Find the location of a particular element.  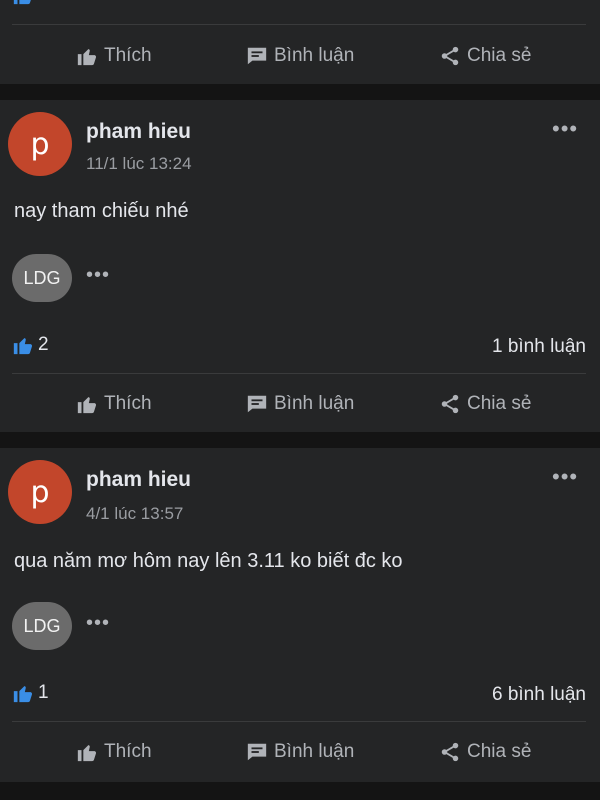

comment-count: 1 bình luận is located at coordinates (539, 347).